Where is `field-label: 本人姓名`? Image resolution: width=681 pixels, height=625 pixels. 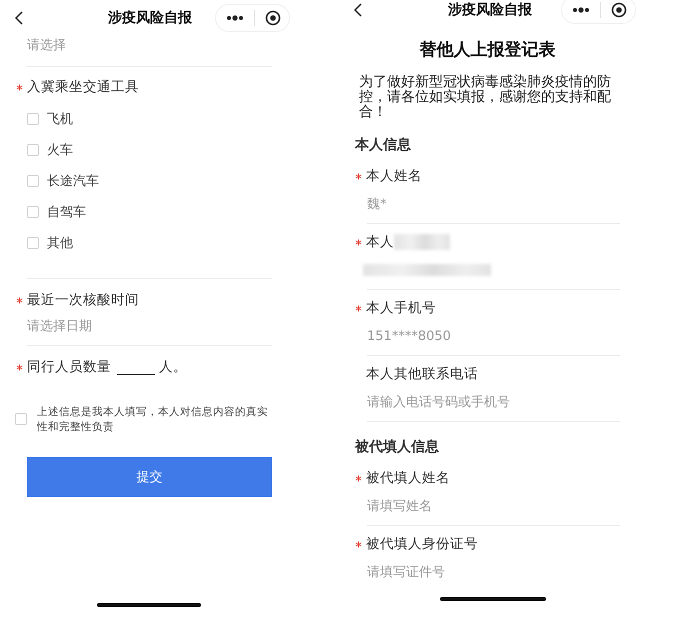 field-label: 本人姓名 is located at coordinates (394, 176).